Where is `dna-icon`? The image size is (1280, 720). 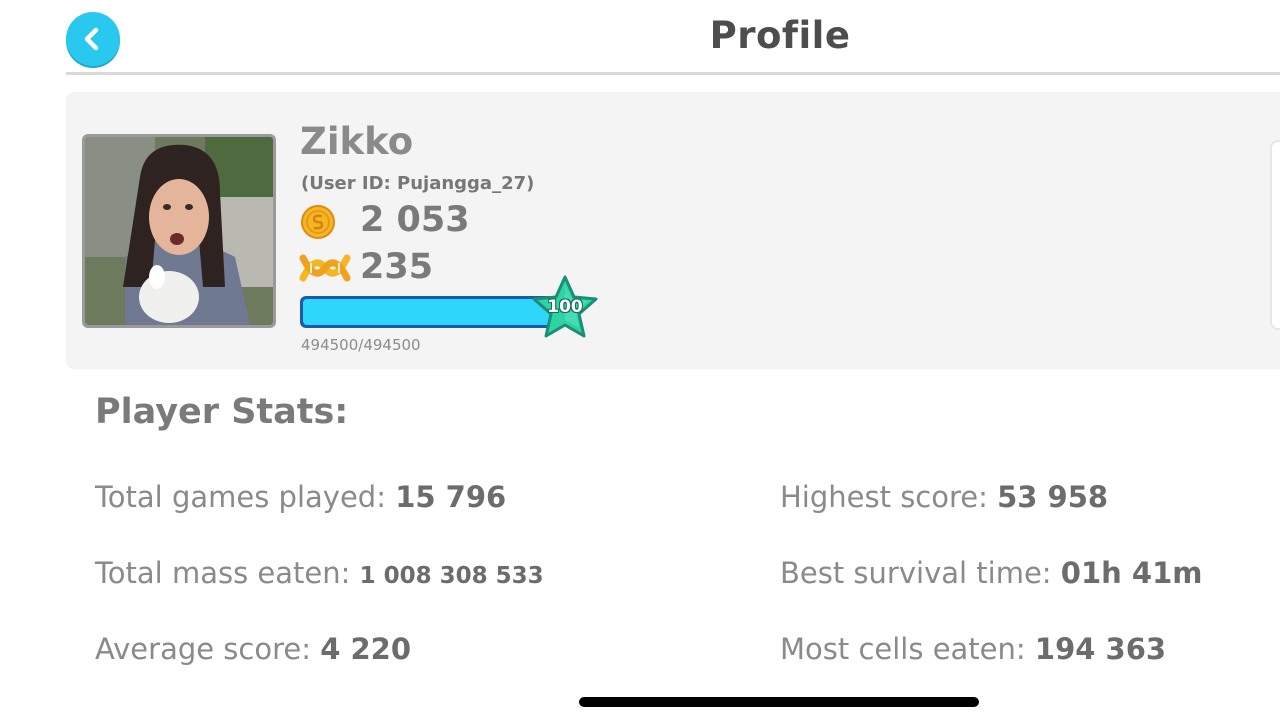 dna-icon is located at coordinates (325, 268).